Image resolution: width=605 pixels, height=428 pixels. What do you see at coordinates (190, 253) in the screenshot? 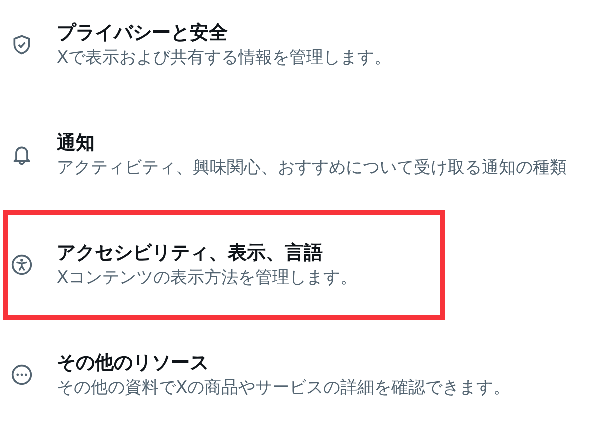
I see `item-title: アクセシビリティ、表示、言語` at bounding box center [190, 253].